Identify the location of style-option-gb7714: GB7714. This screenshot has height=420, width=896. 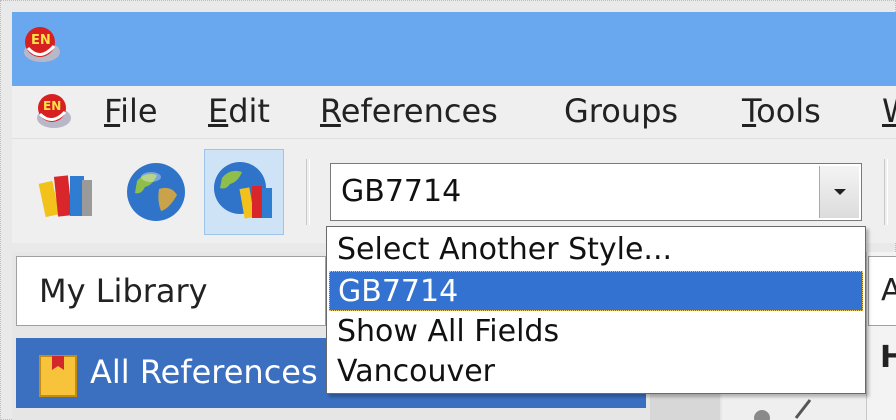
(596, 291).